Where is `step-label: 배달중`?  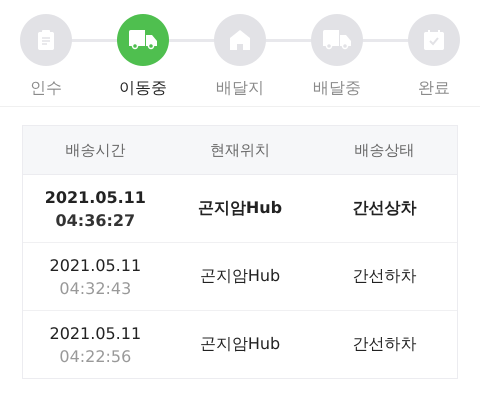
step-label: 배달중 is located at coordinates (337, 88).